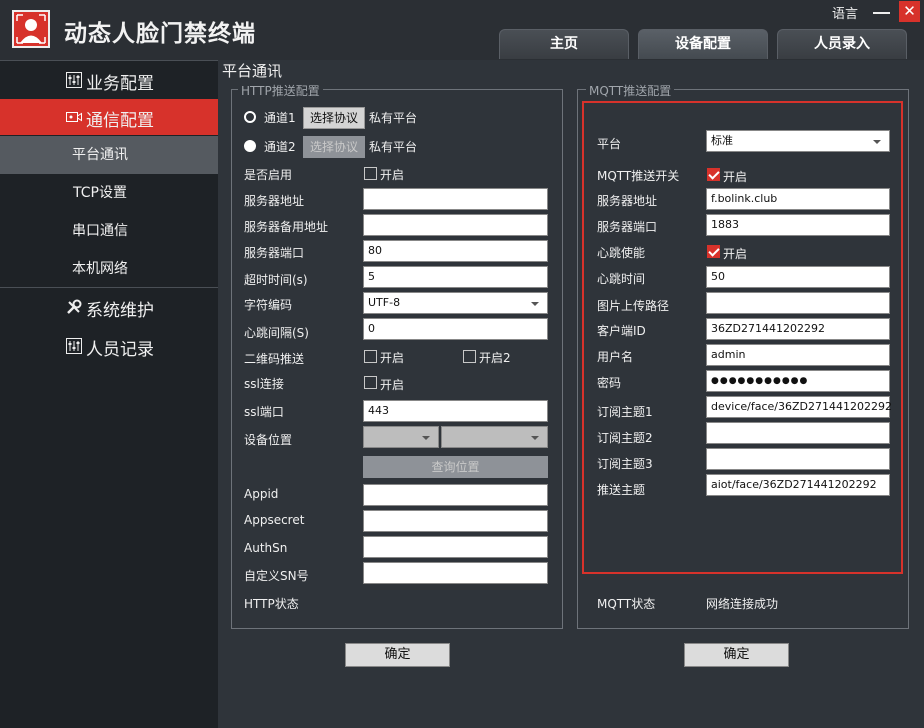 This screenshot has height=728, width=924. I want to click on wrench-icon, so click(74, 307).